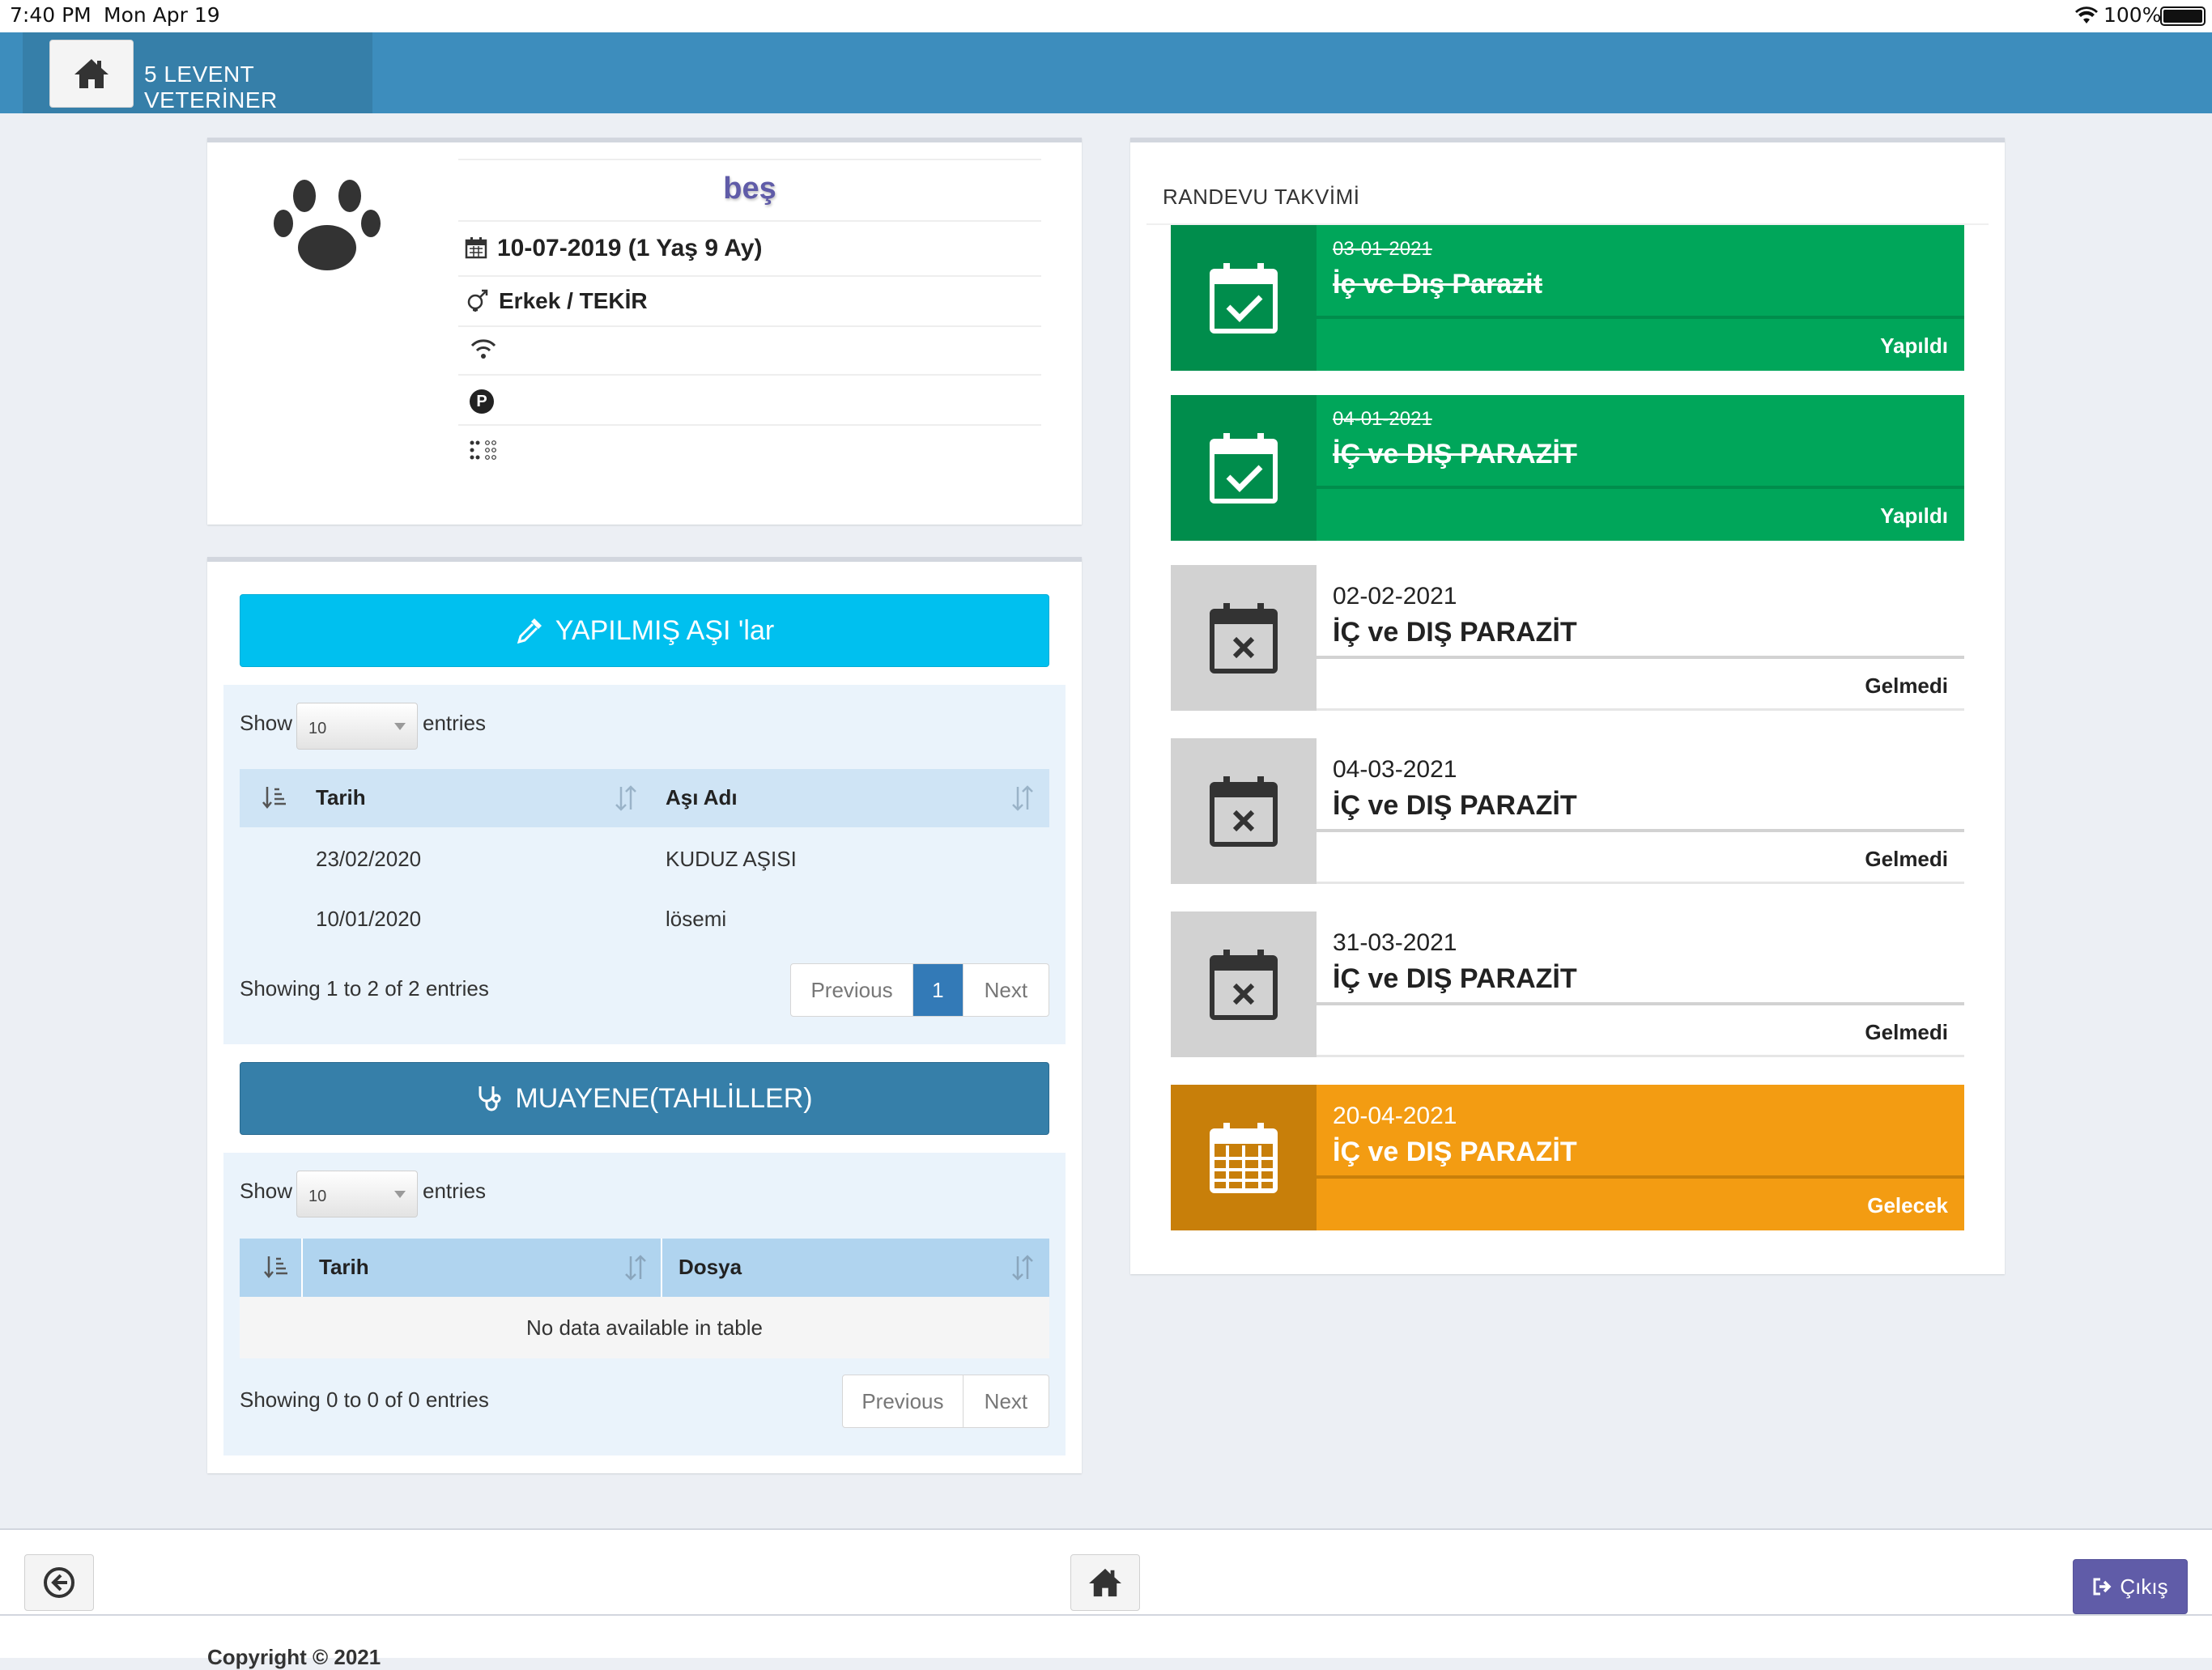 This screenshot has width=2212, height=1670. What do you see at coordinates (1106, 72) in the screenshot?
I see `app-header: 5 LEVENT VETERİNER` at bounding box center [1106, 72].